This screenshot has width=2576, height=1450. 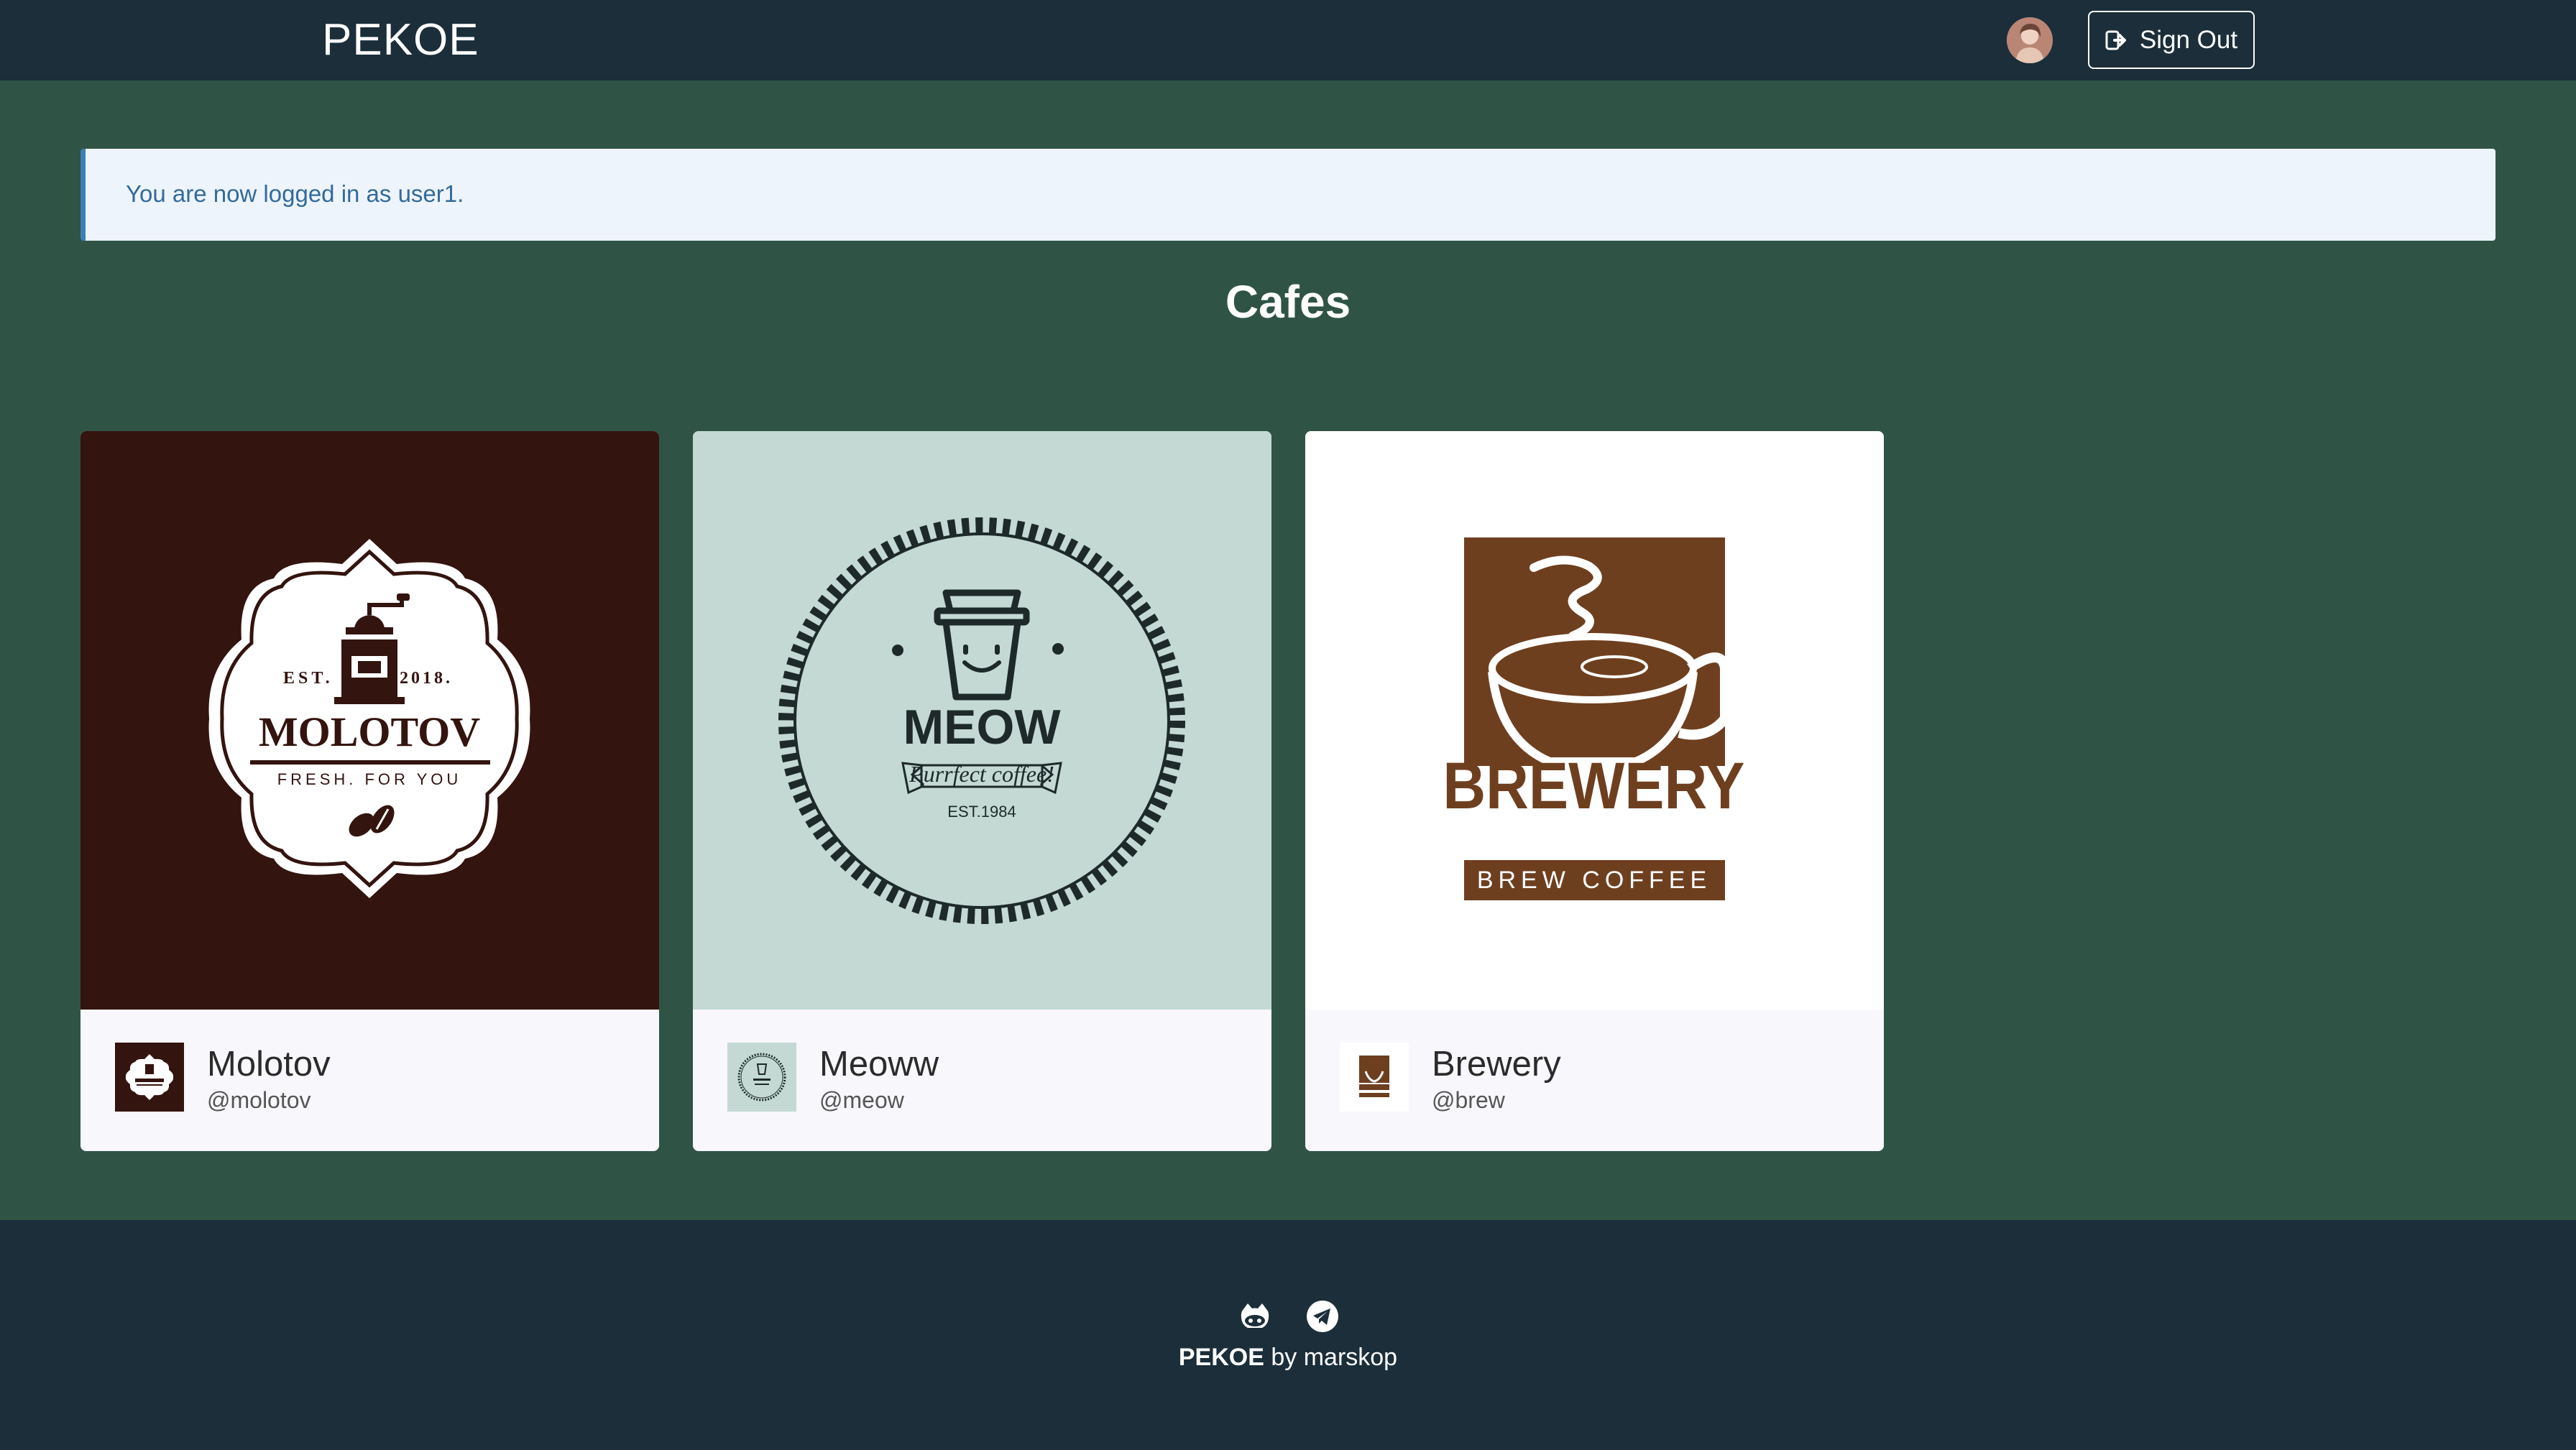 I want to click on cafe-card-footer: Meoww @meow, so click(x=982, y=1080).